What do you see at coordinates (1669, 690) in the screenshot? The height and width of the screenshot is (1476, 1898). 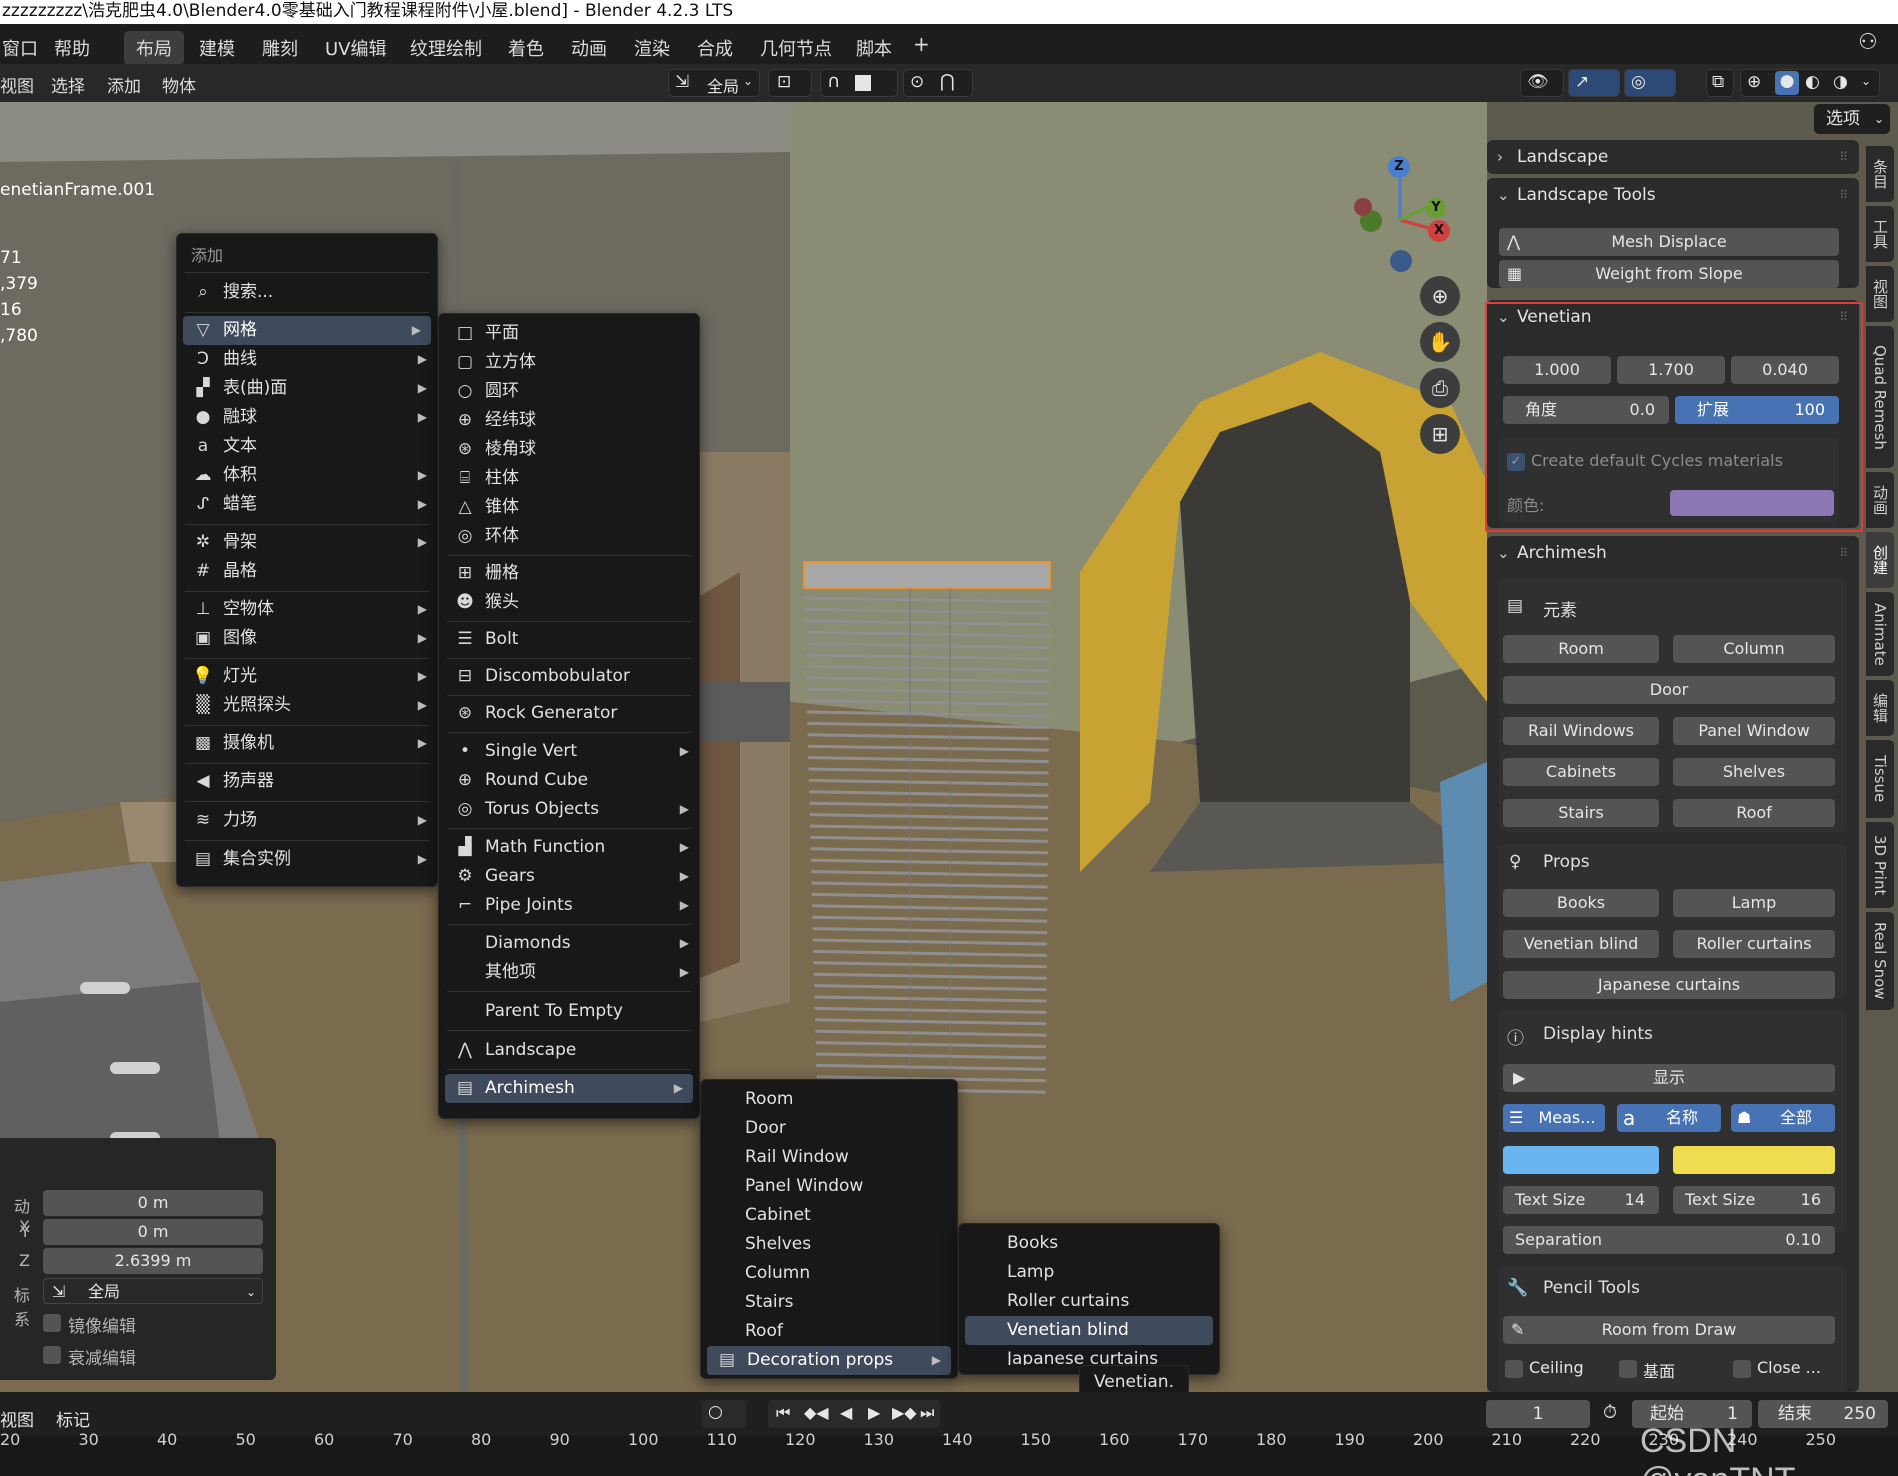 I see `door-button: Door` at bounding box center [1669, 690].